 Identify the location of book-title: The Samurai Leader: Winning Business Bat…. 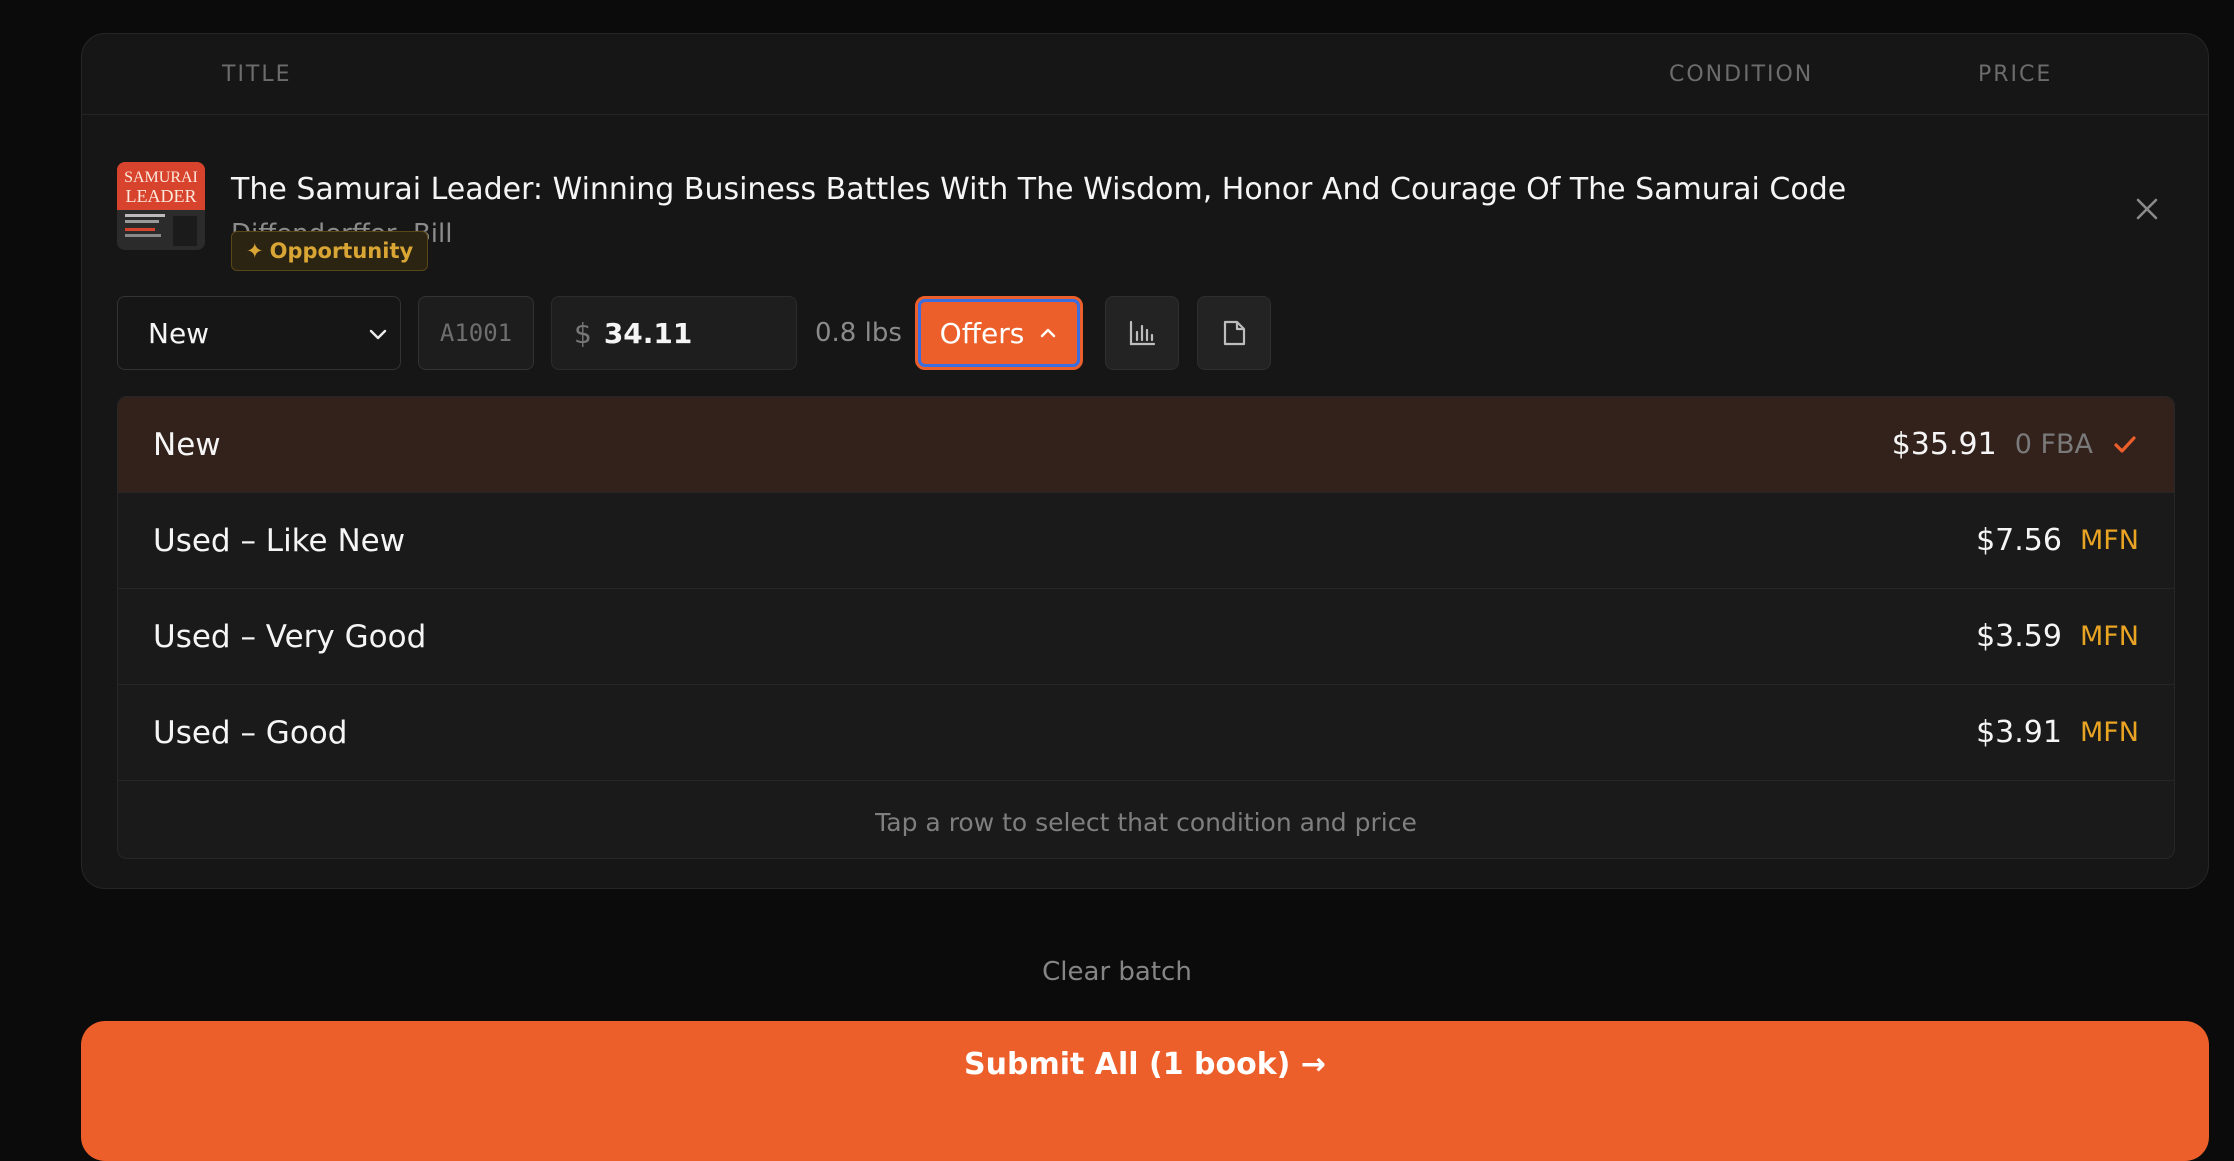
(1039, 189).